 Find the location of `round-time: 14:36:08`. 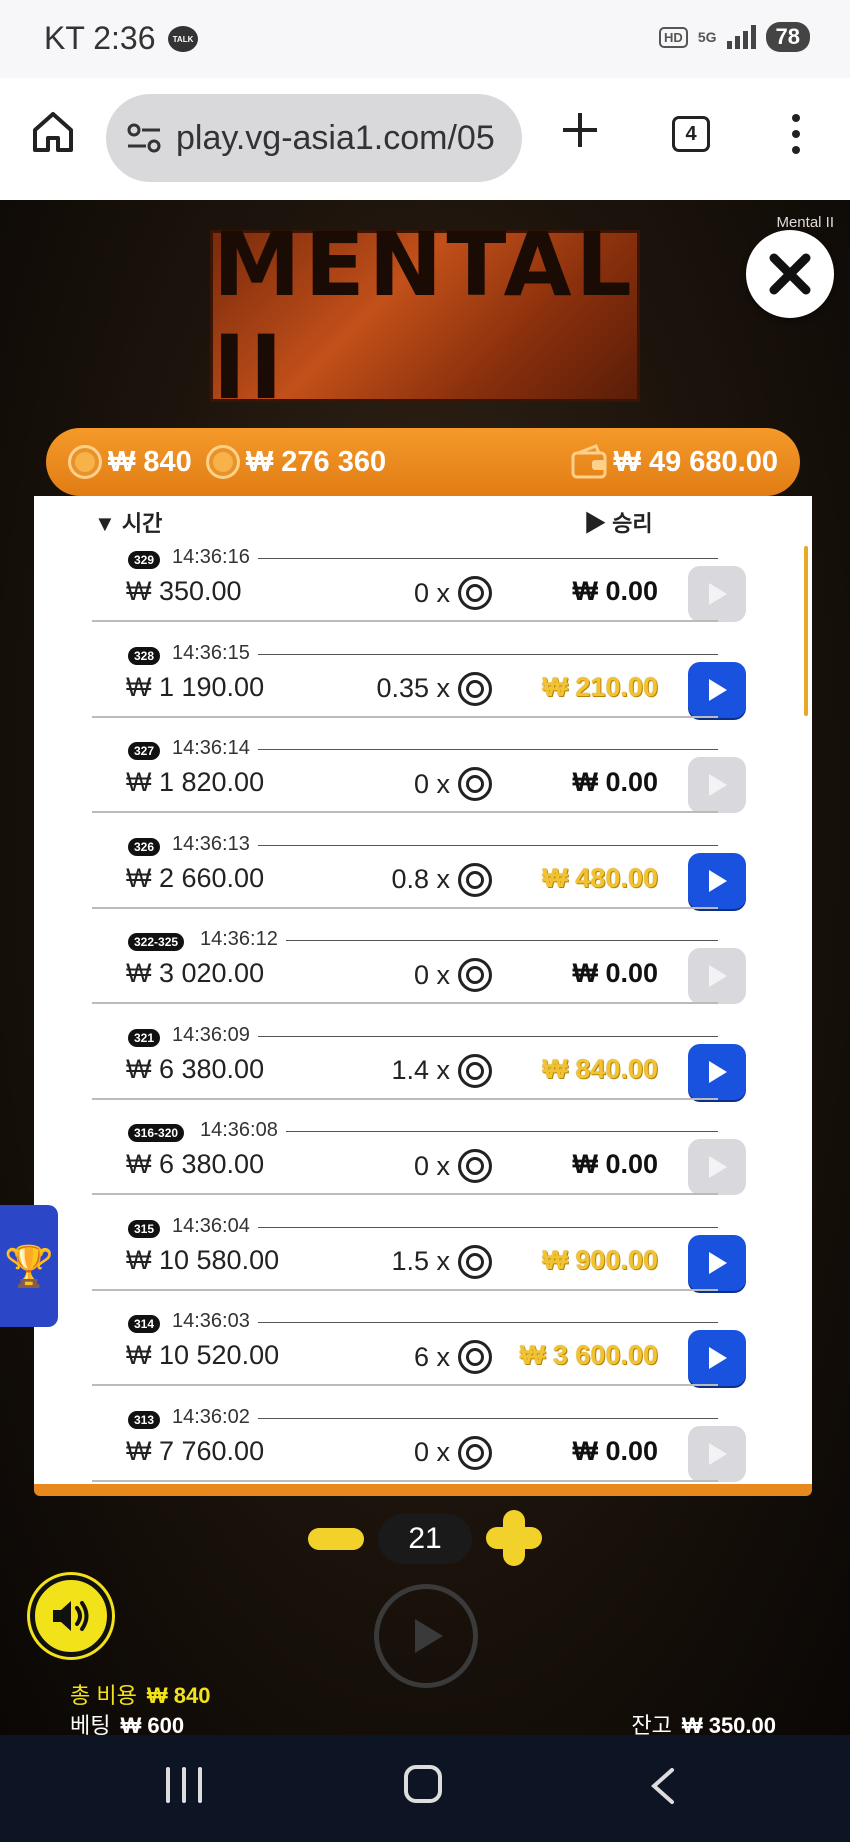

round-time: 14:36:08 is located at coordinates (239, 1130).